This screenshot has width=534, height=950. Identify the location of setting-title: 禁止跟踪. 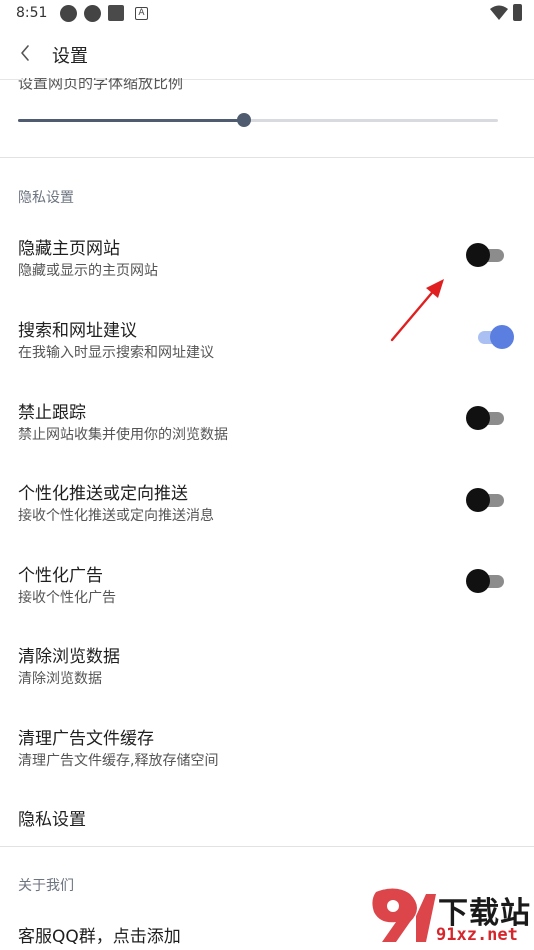
(52, 413).